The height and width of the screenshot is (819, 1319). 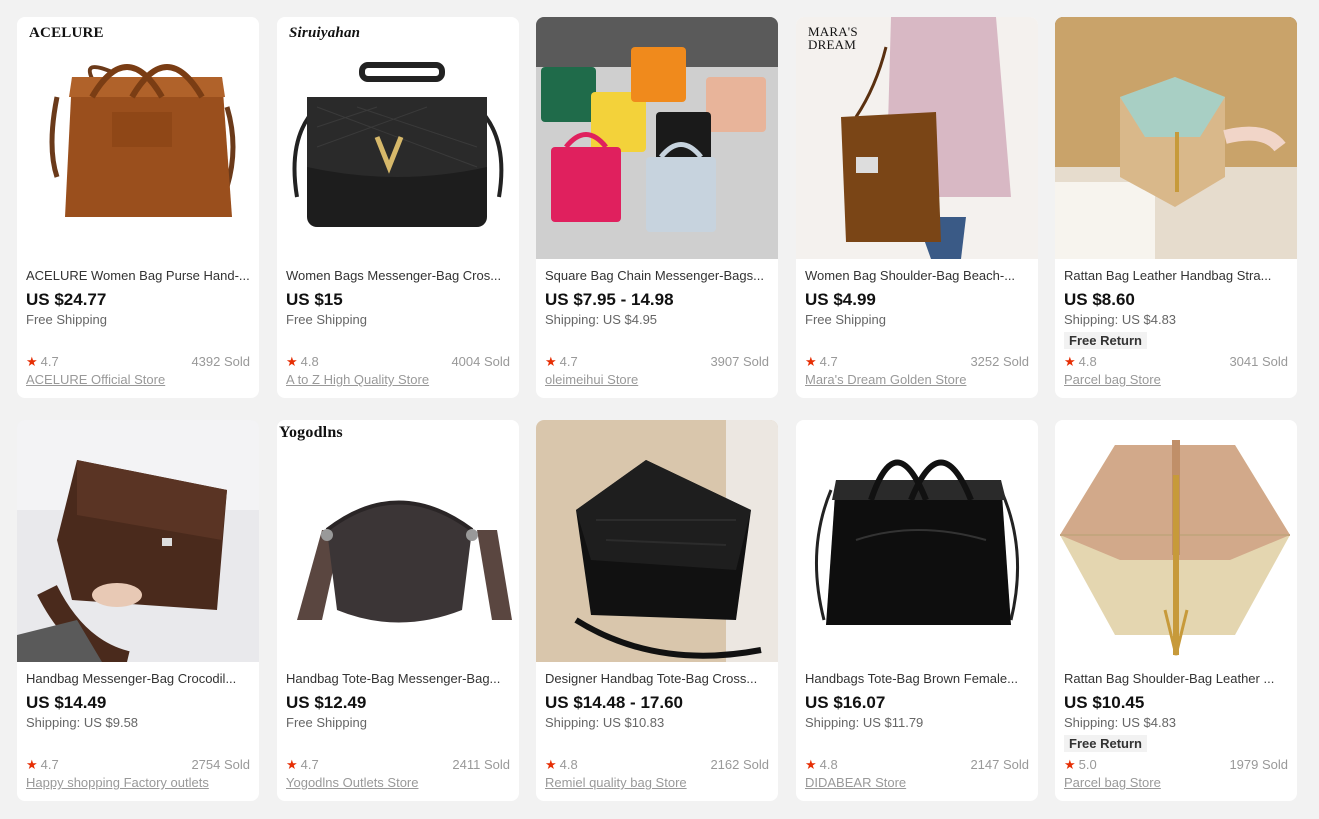 What do you see at coordinates (82, 722) in the screenshot?
I see `shipping-info: Shipping: US $9.58` at bounding box center [82, 722].